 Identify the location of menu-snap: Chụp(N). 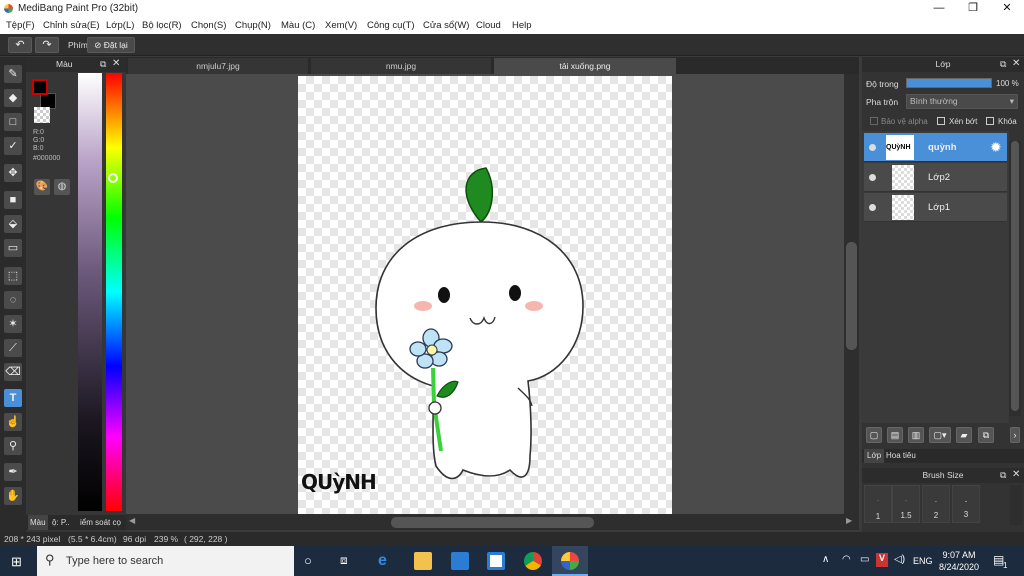
(253, 25).